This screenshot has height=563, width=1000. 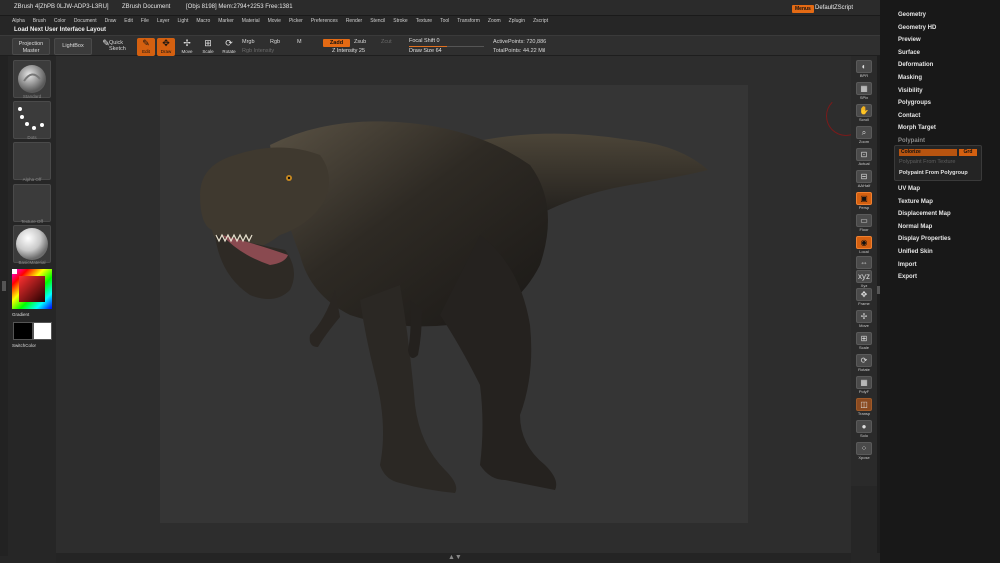 What do you see at coordinates (377, 21) in the screenshot?
I see `menu-stencil: Stencil` at bounding box center [377, 21].